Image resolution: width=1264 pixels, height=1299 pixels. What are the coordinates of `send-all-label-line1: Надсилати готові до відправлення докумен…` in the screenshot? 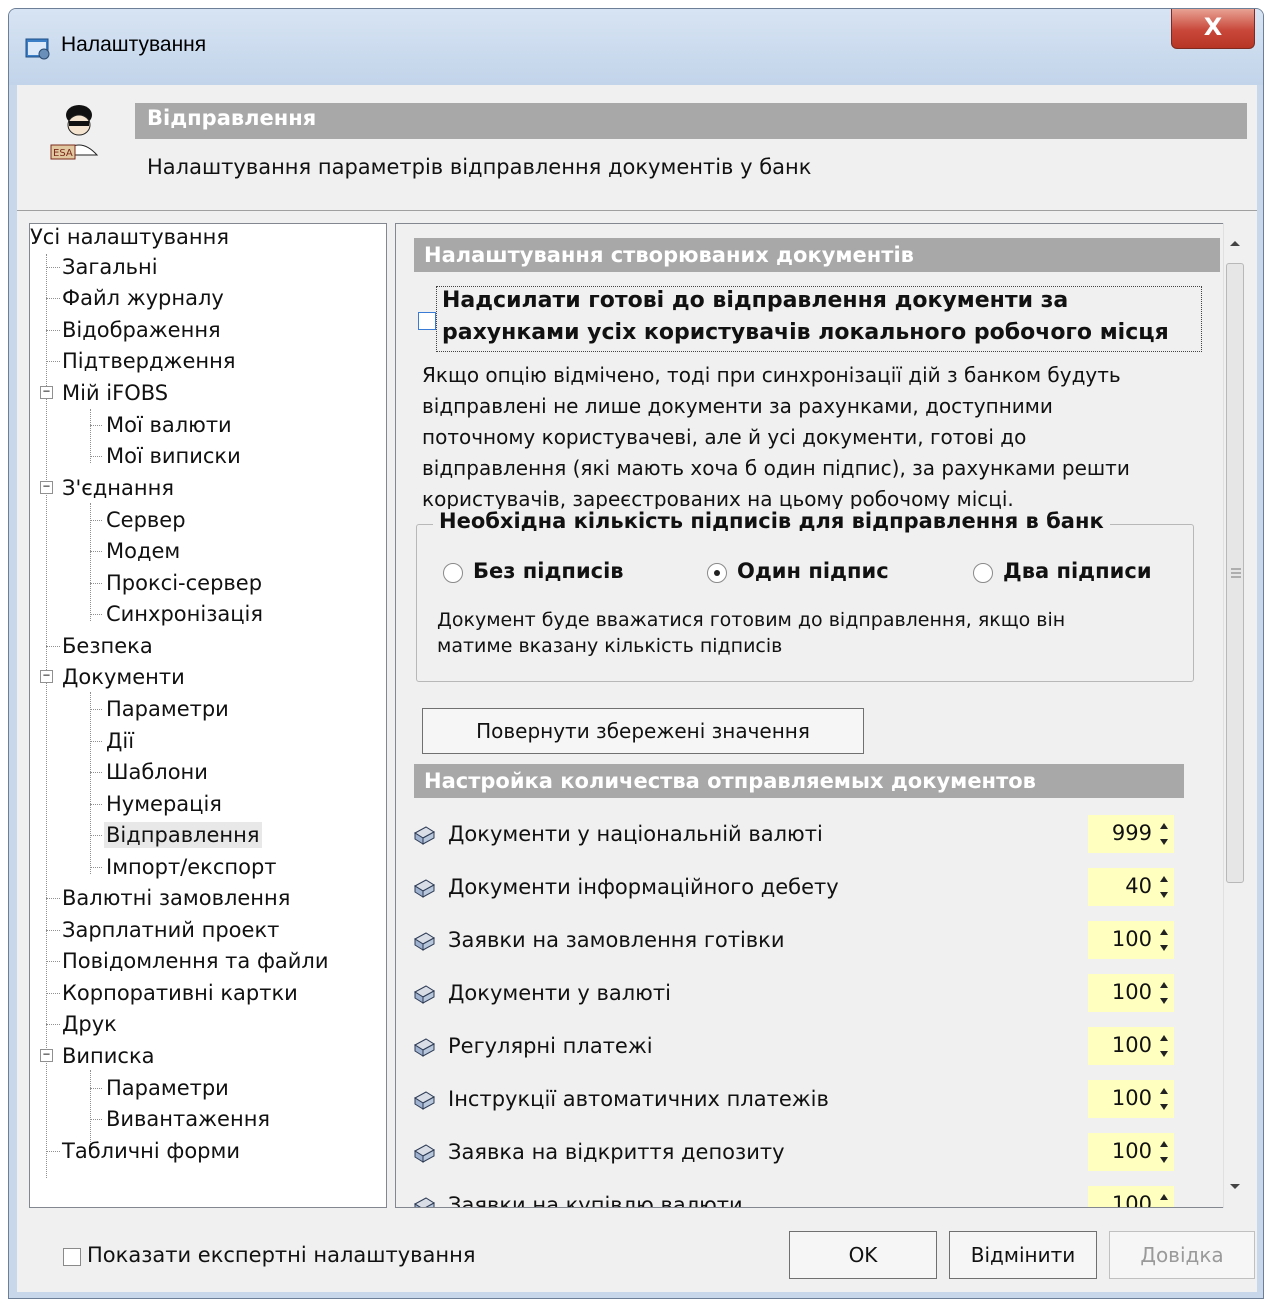 It's located at (755, 300).